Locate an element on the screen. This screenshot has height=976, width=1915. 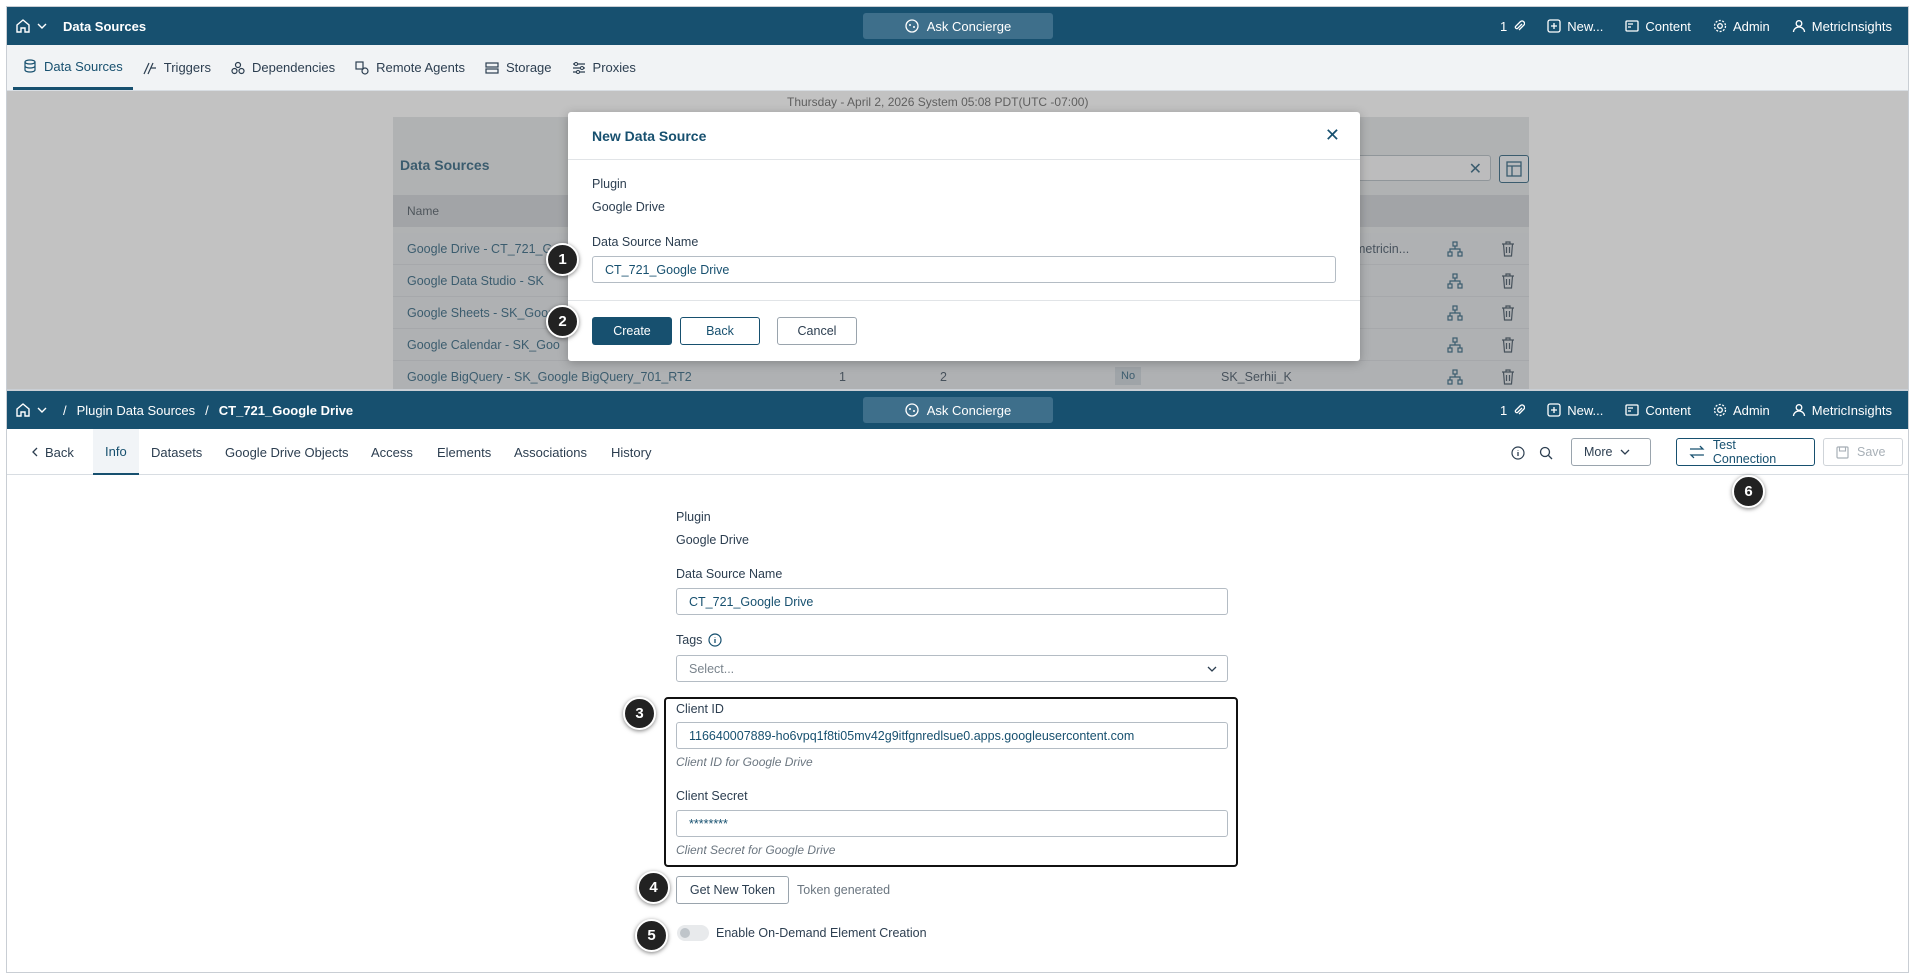
search-icon is located at coordinates (1546, 453).